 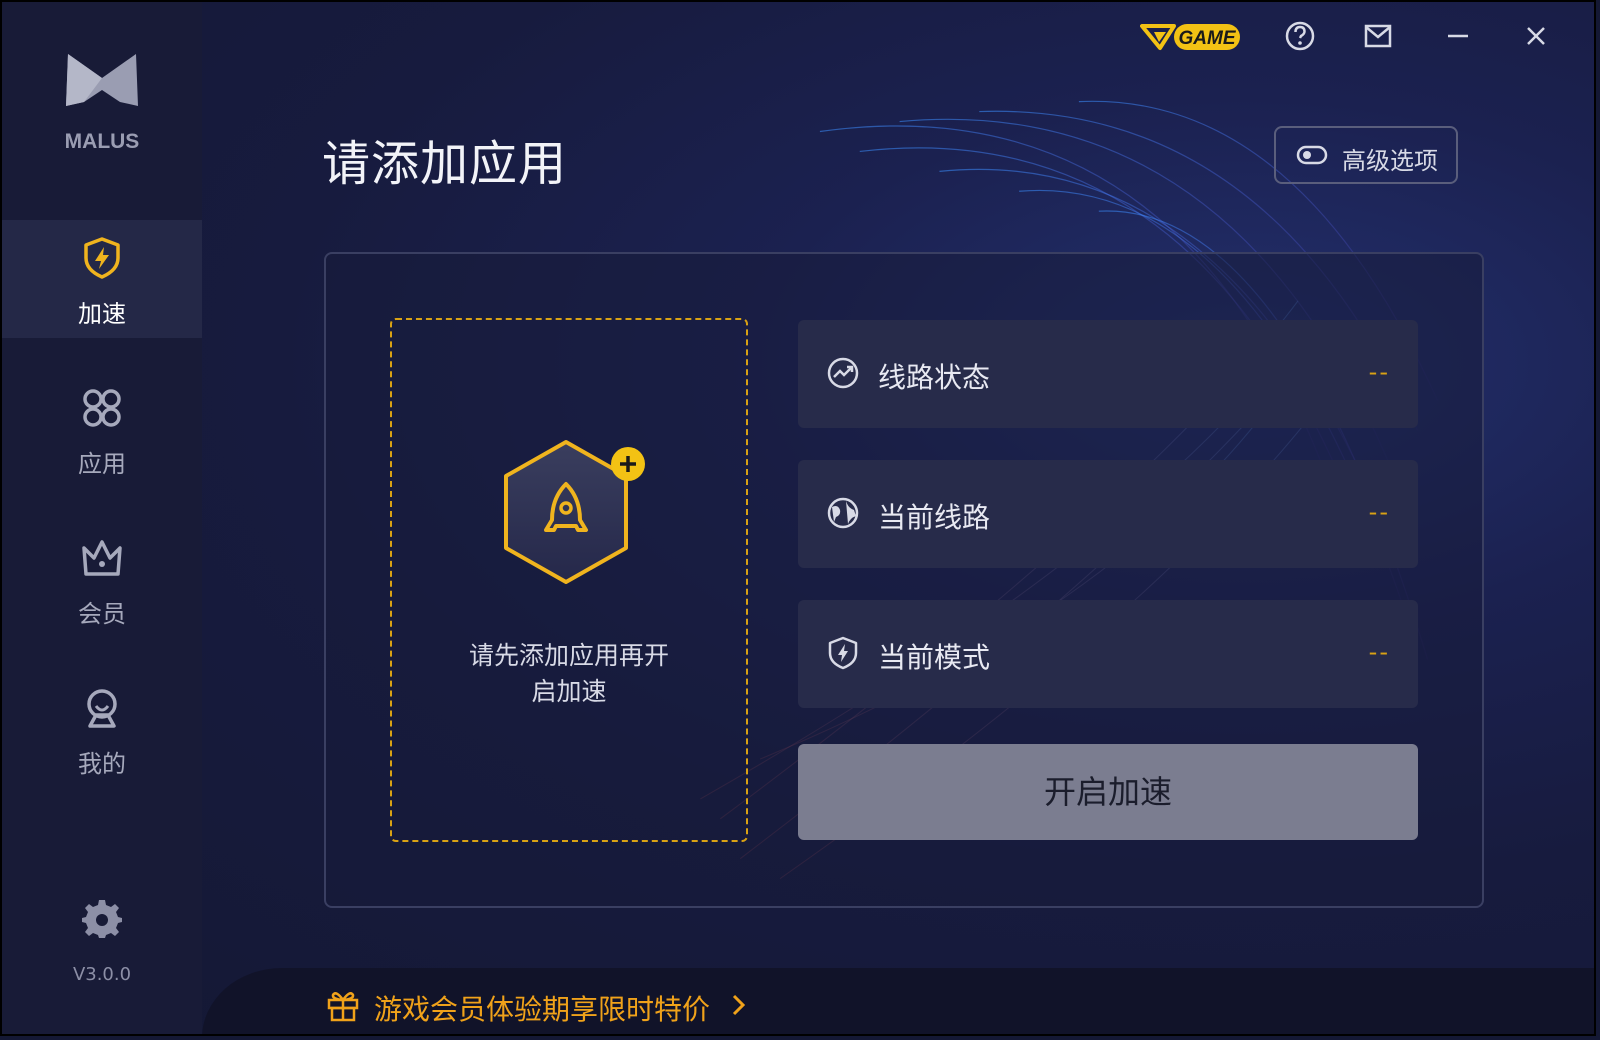 I want to click on add-app-hint: 请先添加应用再开 启加速, so click(x=569, y=674).